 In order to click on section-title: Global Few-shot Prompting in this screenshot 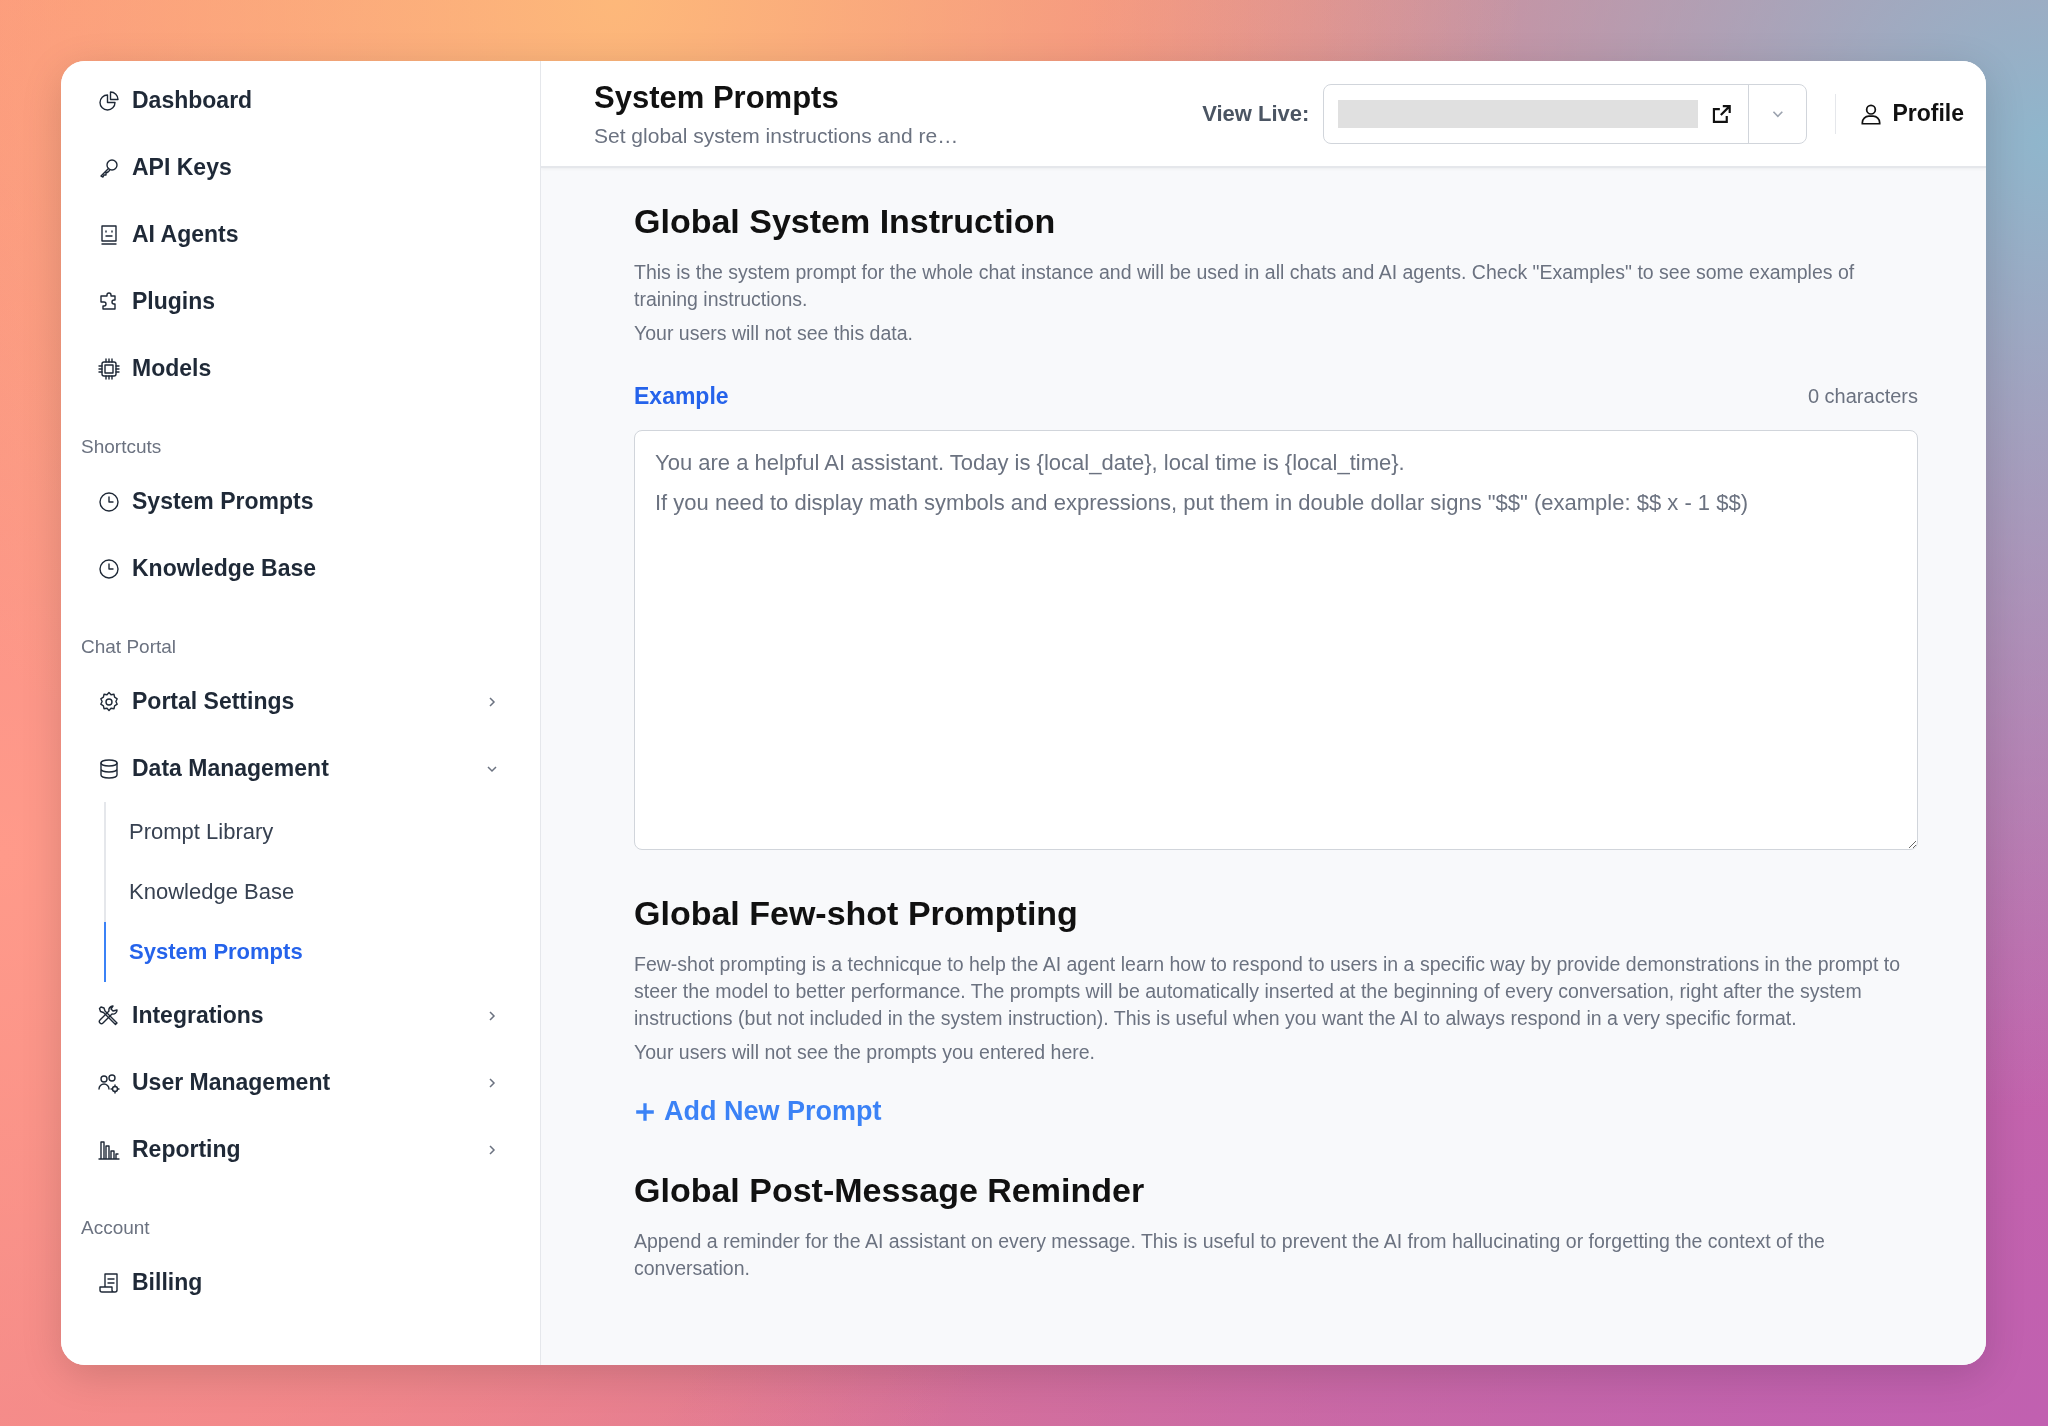, I will do `click(856, 913)`.